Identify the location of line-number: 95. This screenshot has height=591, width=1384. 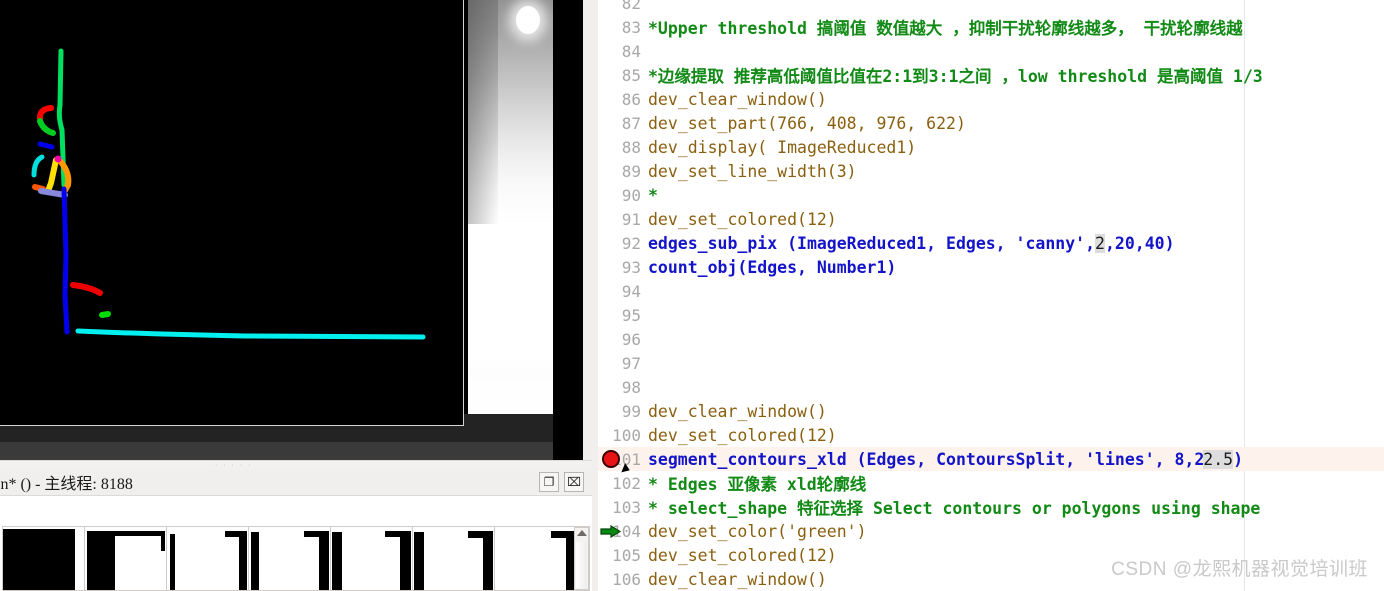
(631, 315).